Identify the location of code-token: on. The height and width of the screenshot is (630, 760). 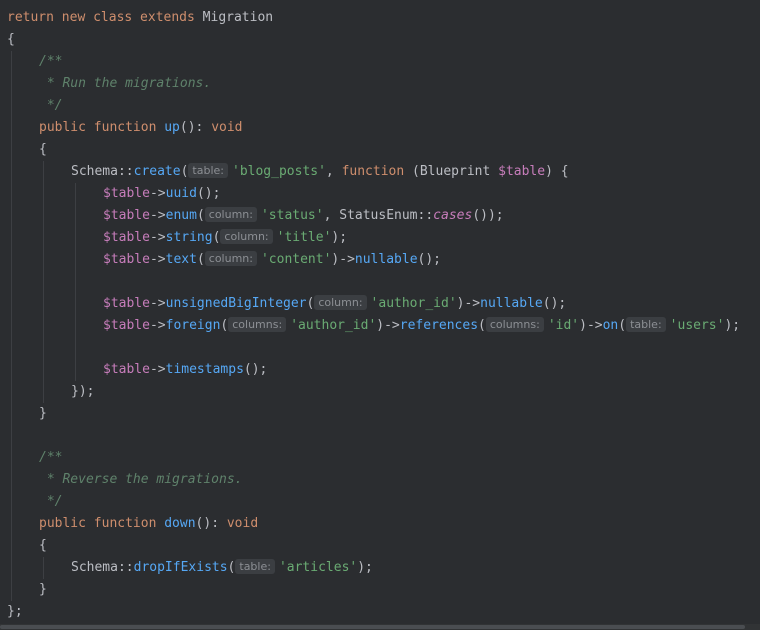
(610, 325).